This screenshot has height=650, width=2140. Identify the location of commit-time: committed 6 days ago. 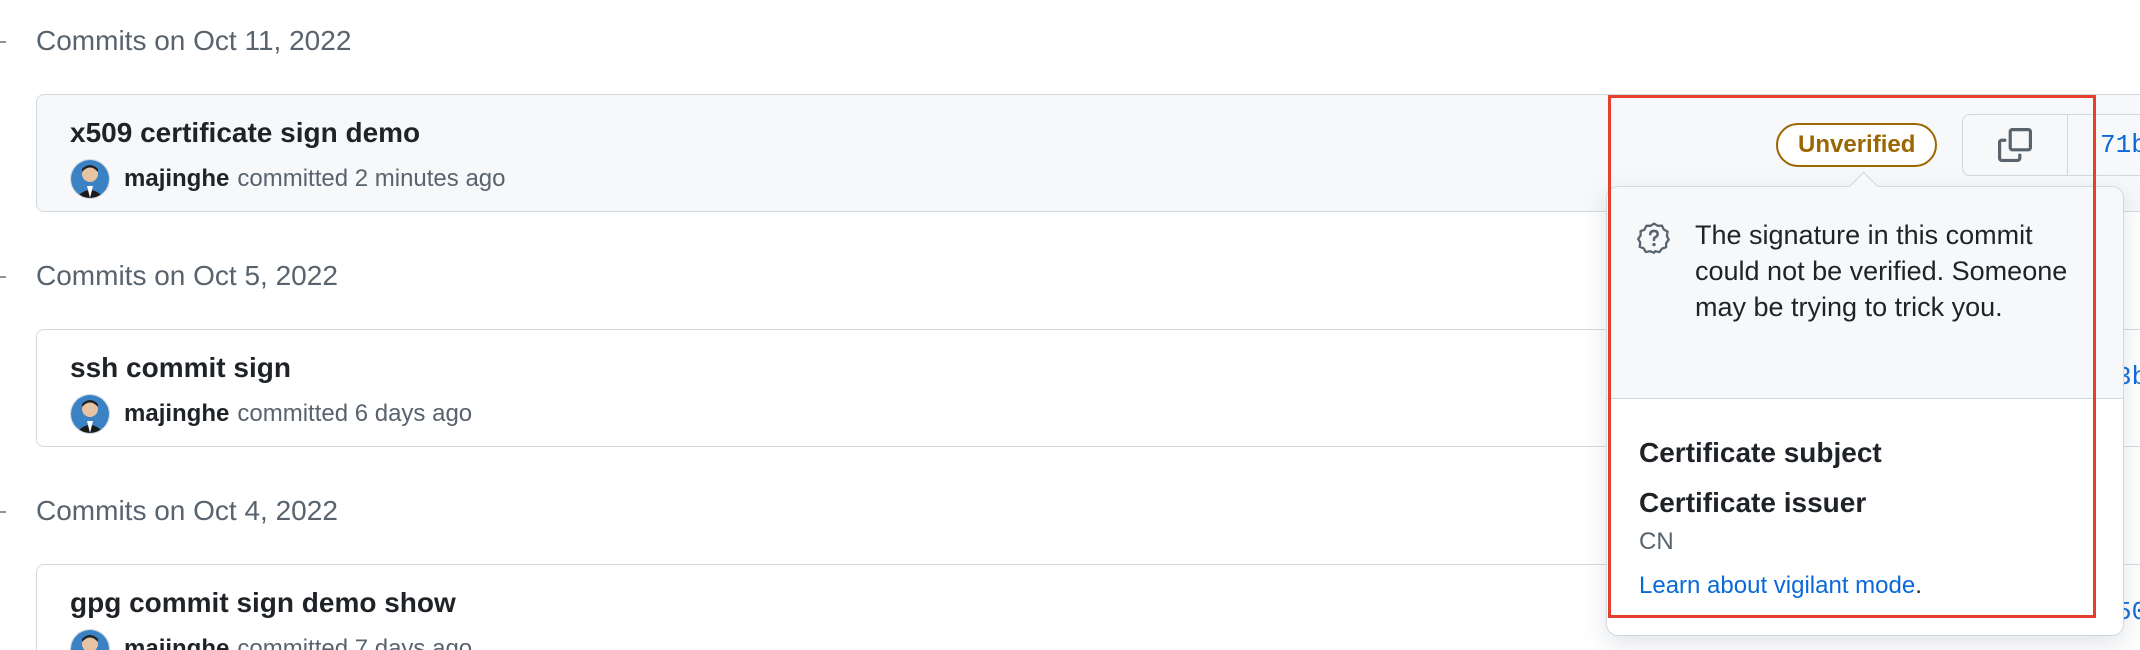
(355, 413).